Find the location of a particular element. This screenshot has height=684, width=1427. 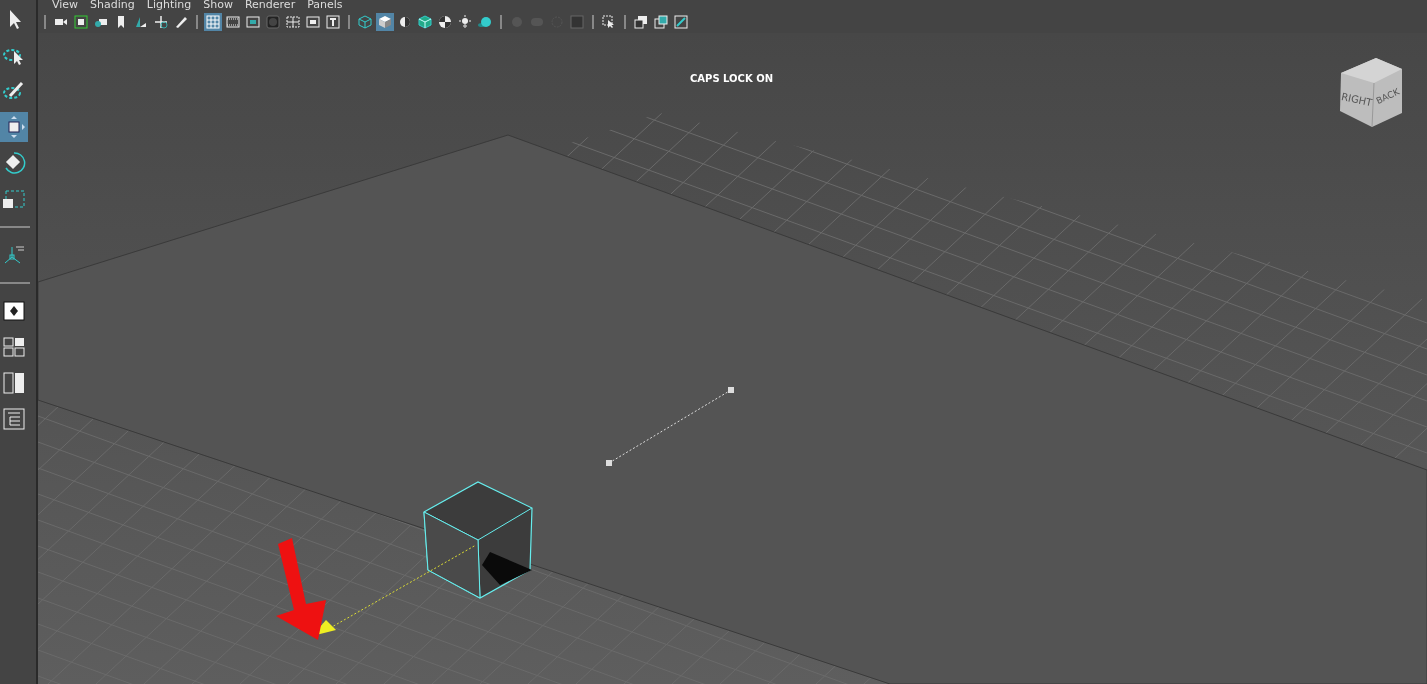

isolate-icon is located at coordinates (609, 21).